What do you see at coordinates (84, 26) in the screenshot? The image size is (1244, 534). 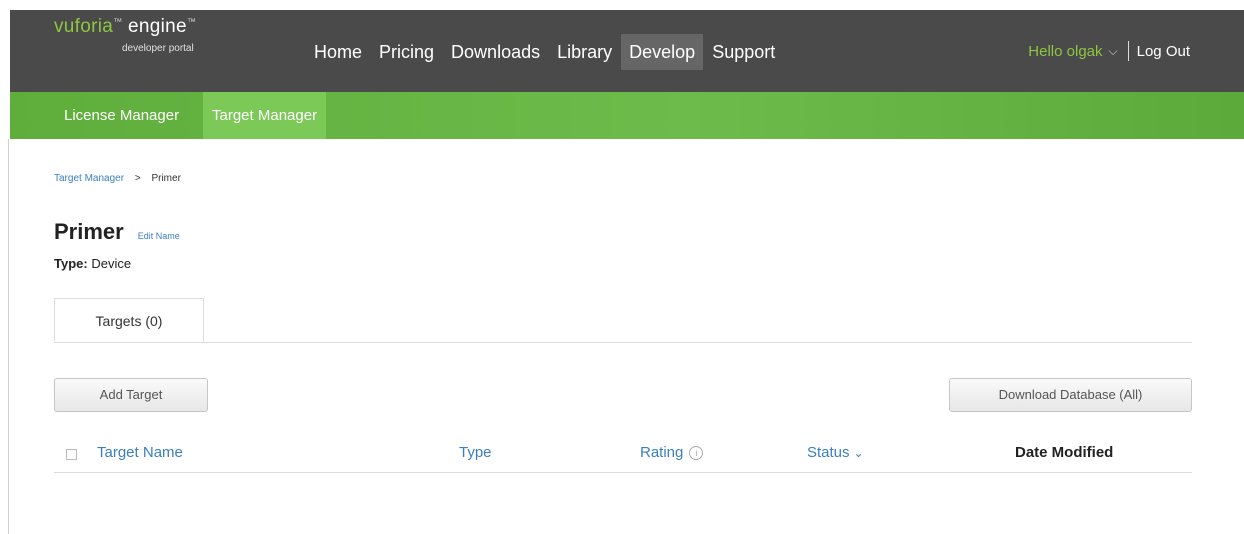 I see `logo-word-vuforia: vuforia` at bounding box center [84, 26].